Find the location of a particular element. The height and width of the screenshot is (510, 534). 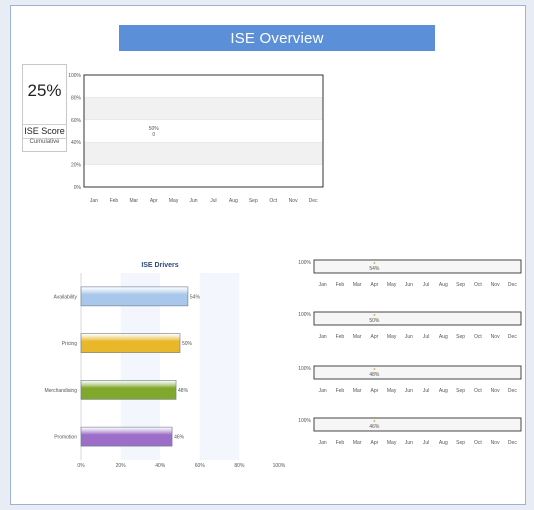

data-label: 48% is located at coordinates (374, 375).